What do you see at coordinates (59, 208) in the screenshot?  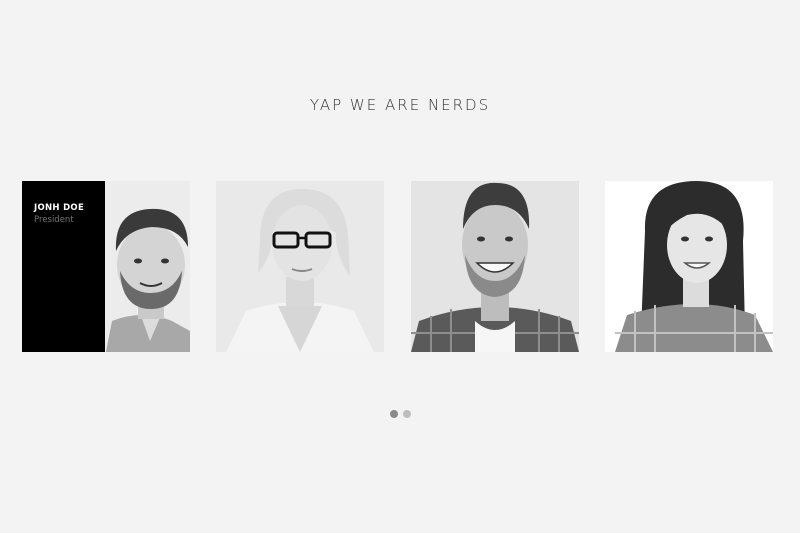 I see `member-name: JONH DOE` at bounding box center [59, 208].